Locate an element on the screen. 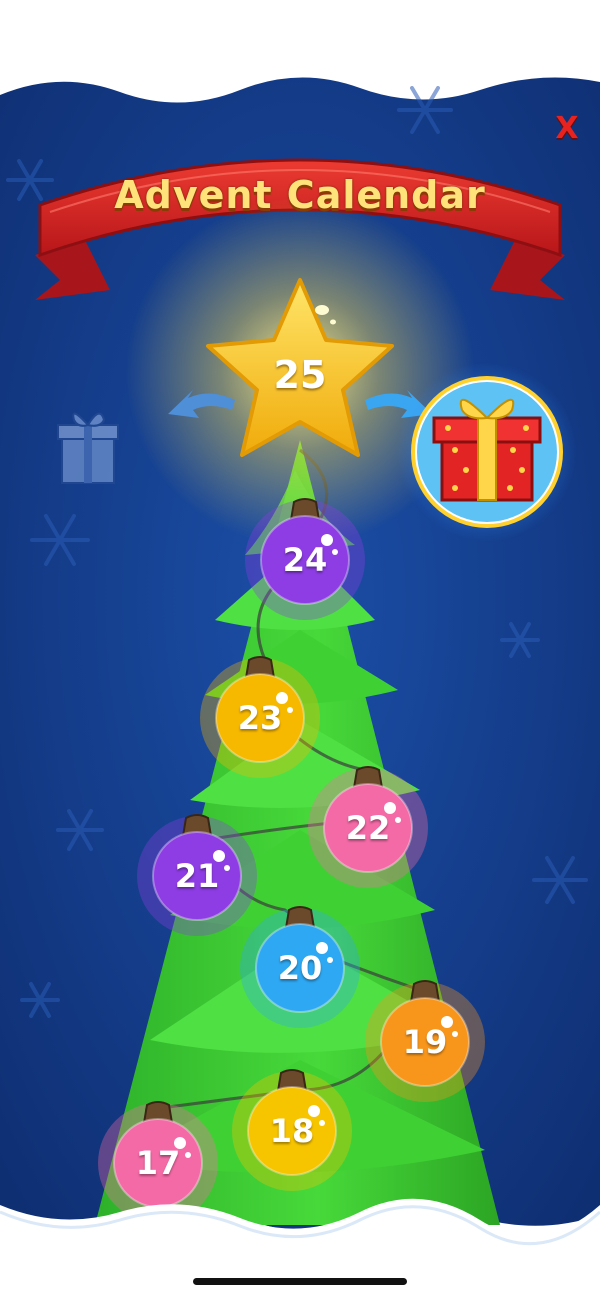  page-title: Advent Calendar is located at coordinates (300, 195).